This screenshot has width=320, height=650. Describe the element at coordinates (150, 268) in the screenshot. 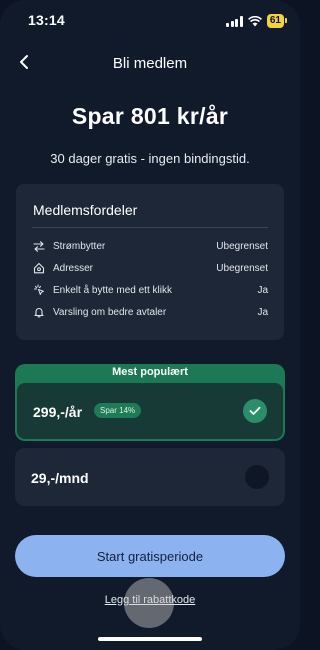

I see `benefit-row: Adresser Ubegrenset` at that location.